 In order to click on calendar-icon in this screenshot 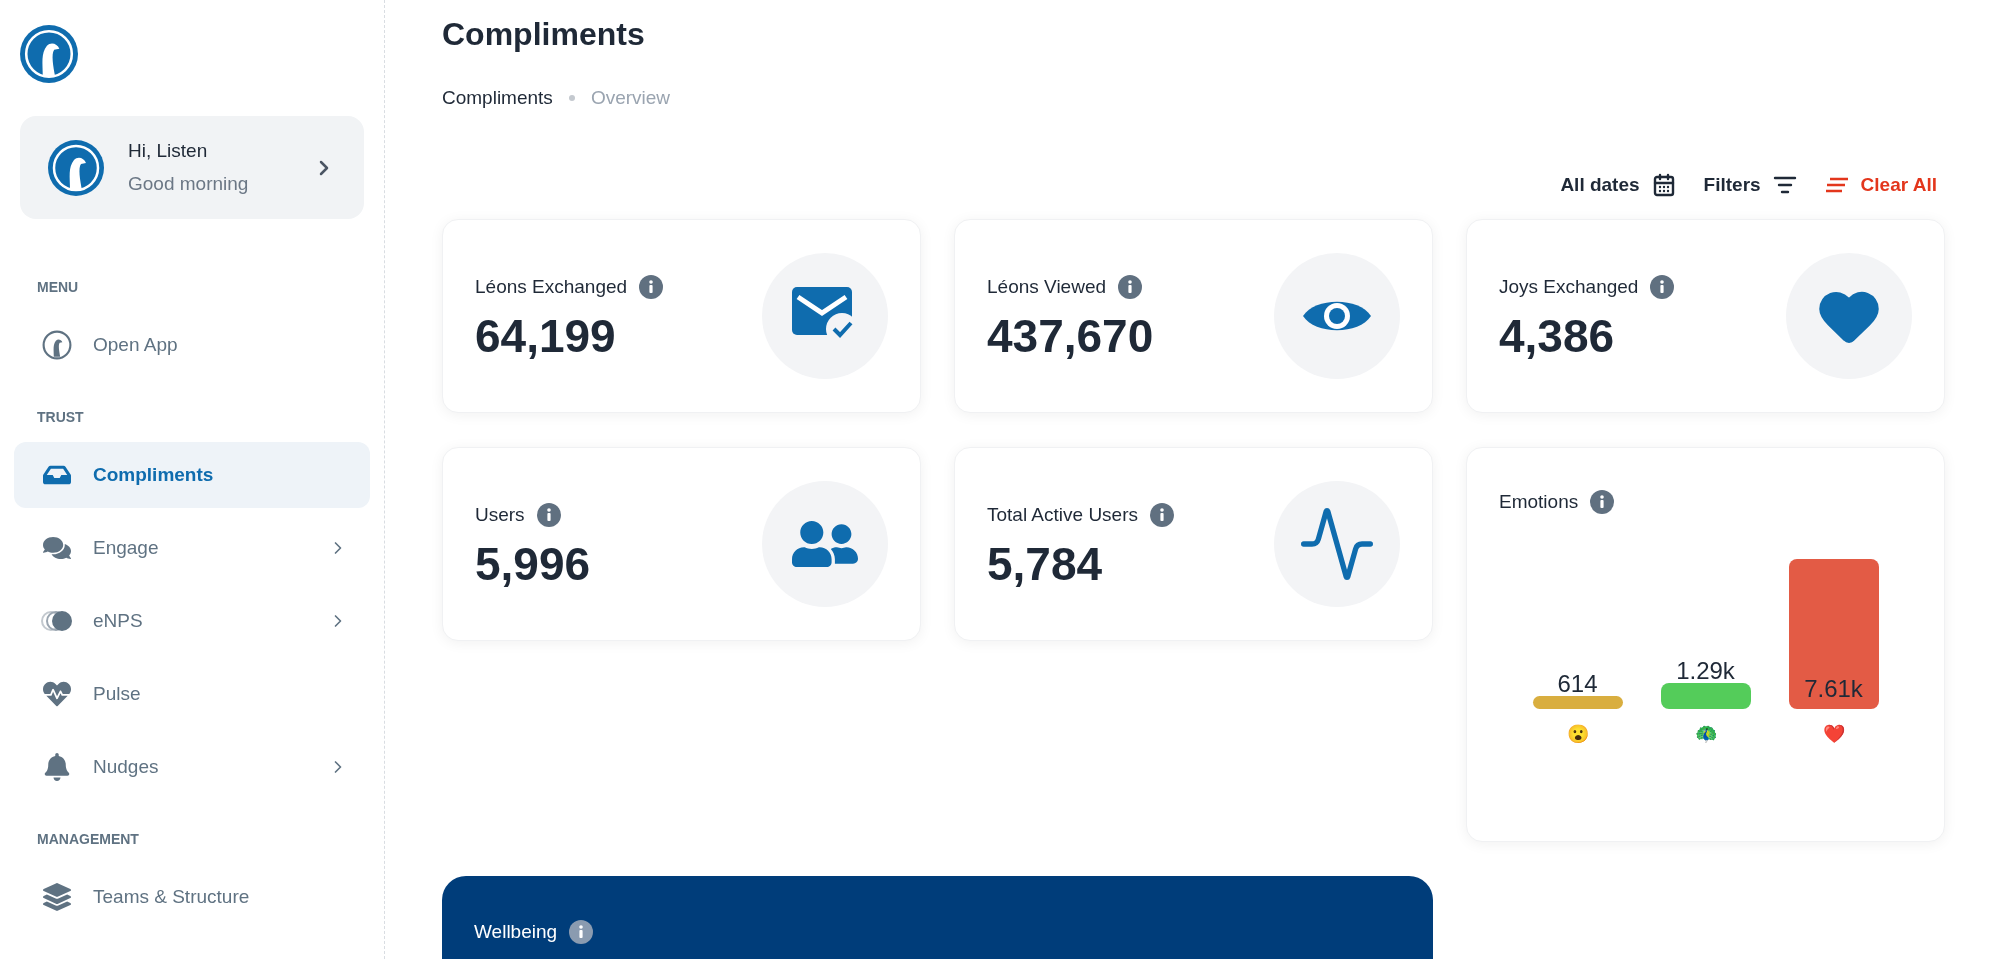, I will do `click(1663, 184)`.